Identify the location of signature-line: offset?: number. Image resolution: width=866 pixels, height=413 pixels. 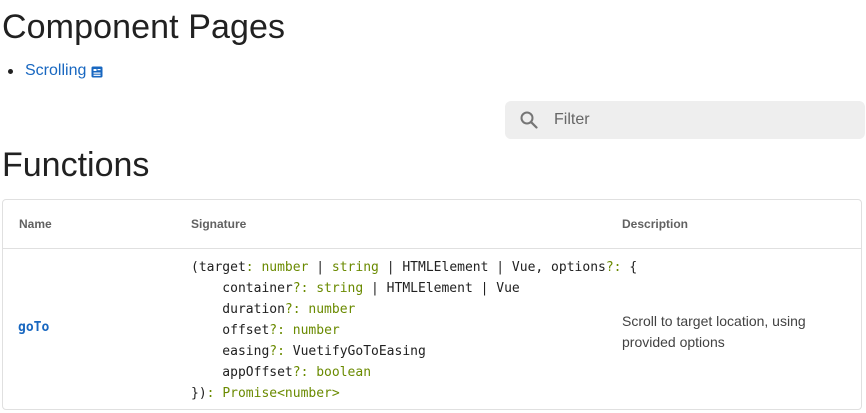
(414, 330).